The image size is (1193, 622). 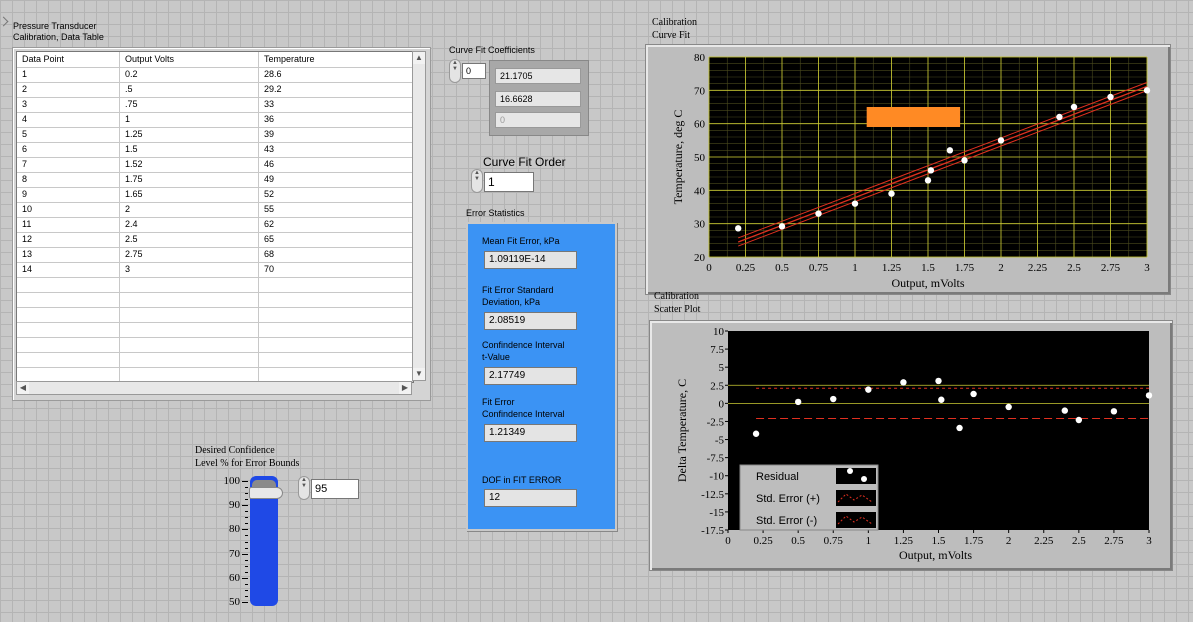 I want to click on table-cell: 6, so click(x=68, y=149).